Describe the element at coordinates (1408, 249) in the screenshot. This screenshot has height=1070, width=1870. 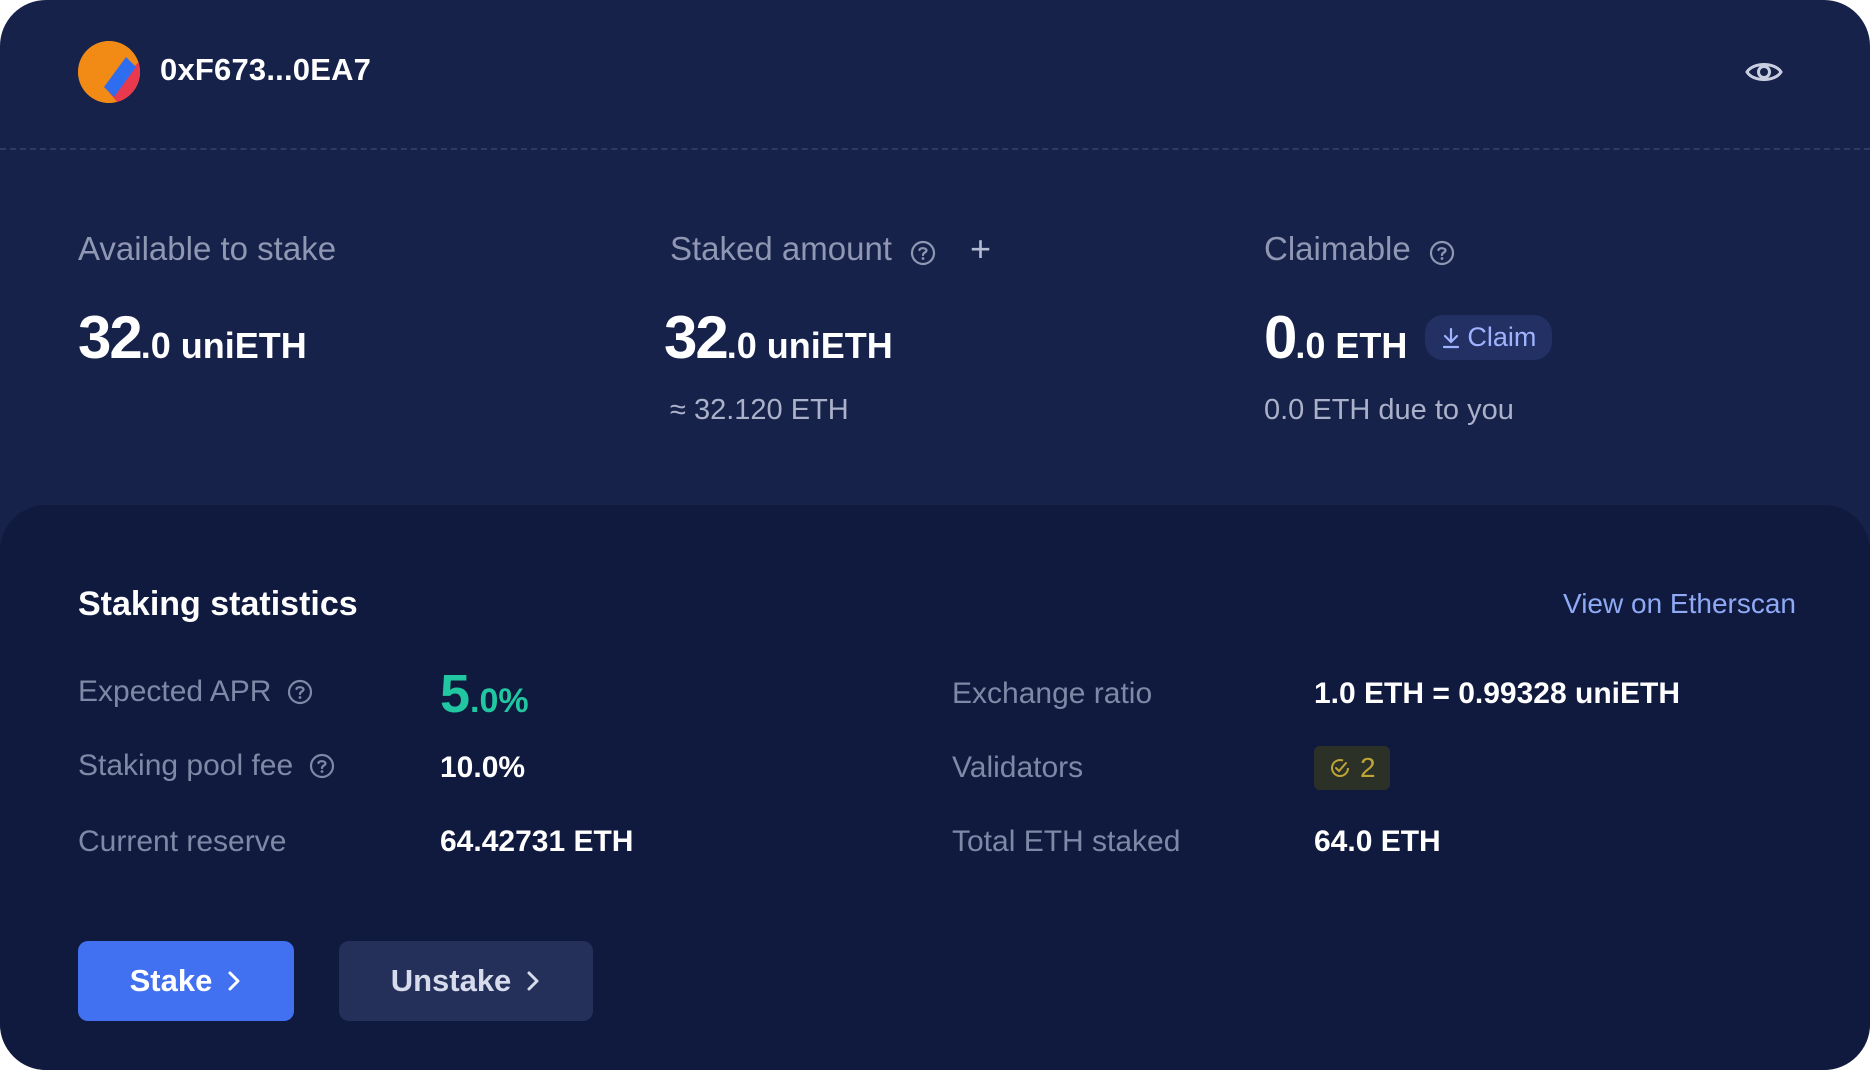
I see `claimable-label: Claimable` at that location.